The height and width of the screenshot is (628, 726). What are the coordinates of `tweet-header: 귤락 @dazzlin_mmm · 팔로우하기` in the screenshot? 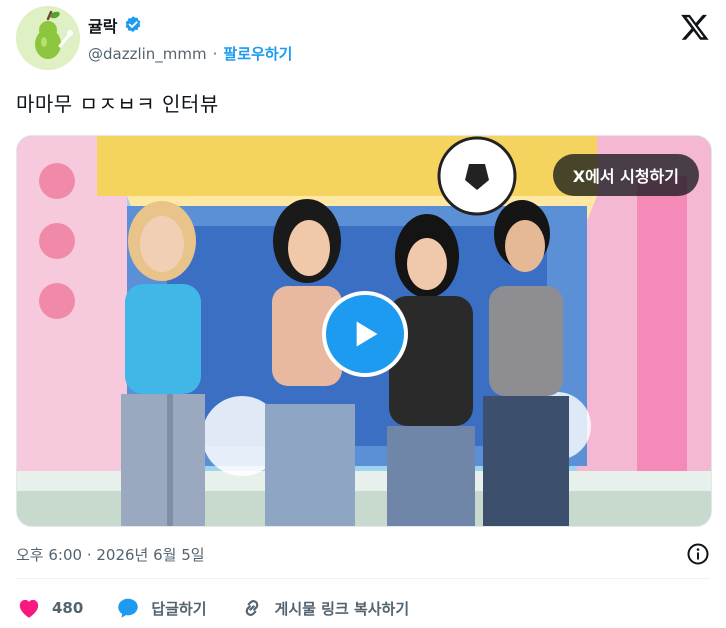 It's located at (366, 38).